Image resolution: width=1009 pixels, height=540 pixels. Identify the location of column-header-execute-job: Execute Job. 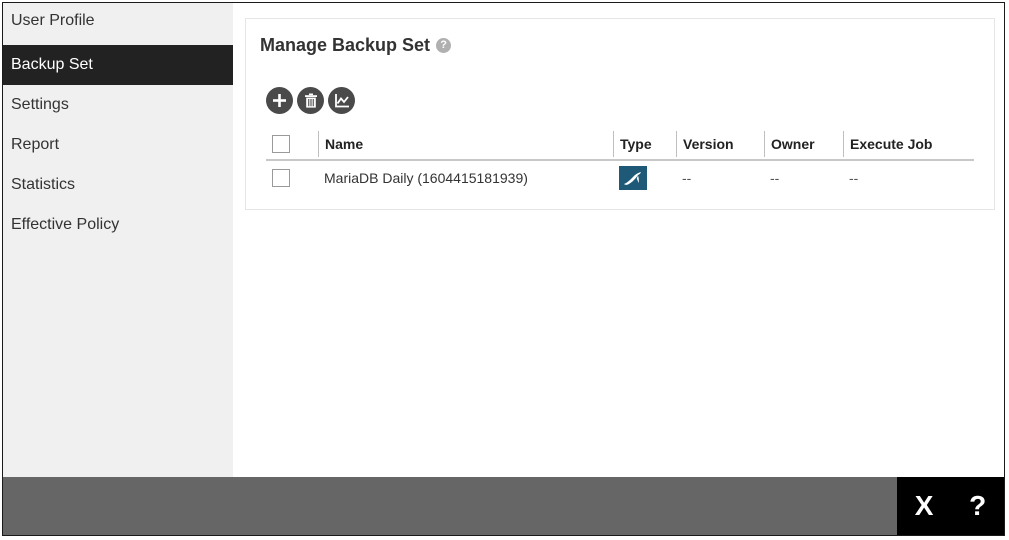
(908, 144).